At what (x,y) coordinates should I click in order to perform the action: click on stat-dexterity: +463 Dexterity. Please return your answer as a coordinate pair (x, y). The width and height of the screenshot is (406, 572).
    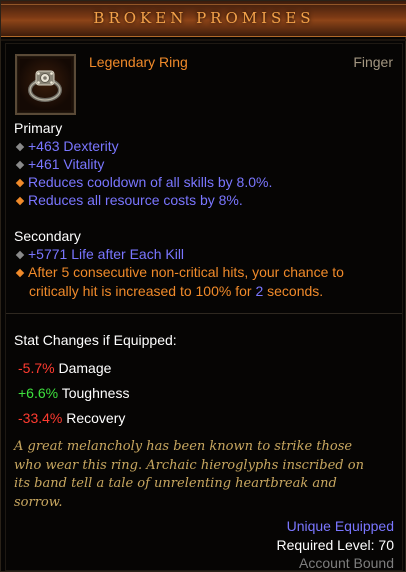
    Looking at the image, I should click on (66, 146).